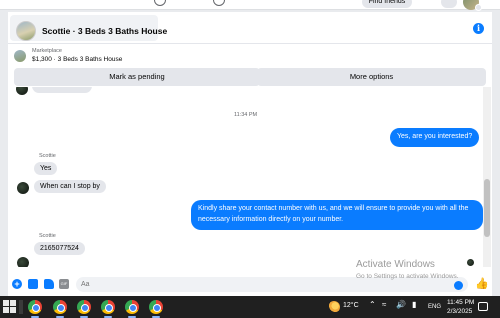  What do you see at coordinates (250, 28) in the screenshot?
I see `chat-header: Scottie · 3 Beds 3 Baths House i` at bounding box center [250, 28].